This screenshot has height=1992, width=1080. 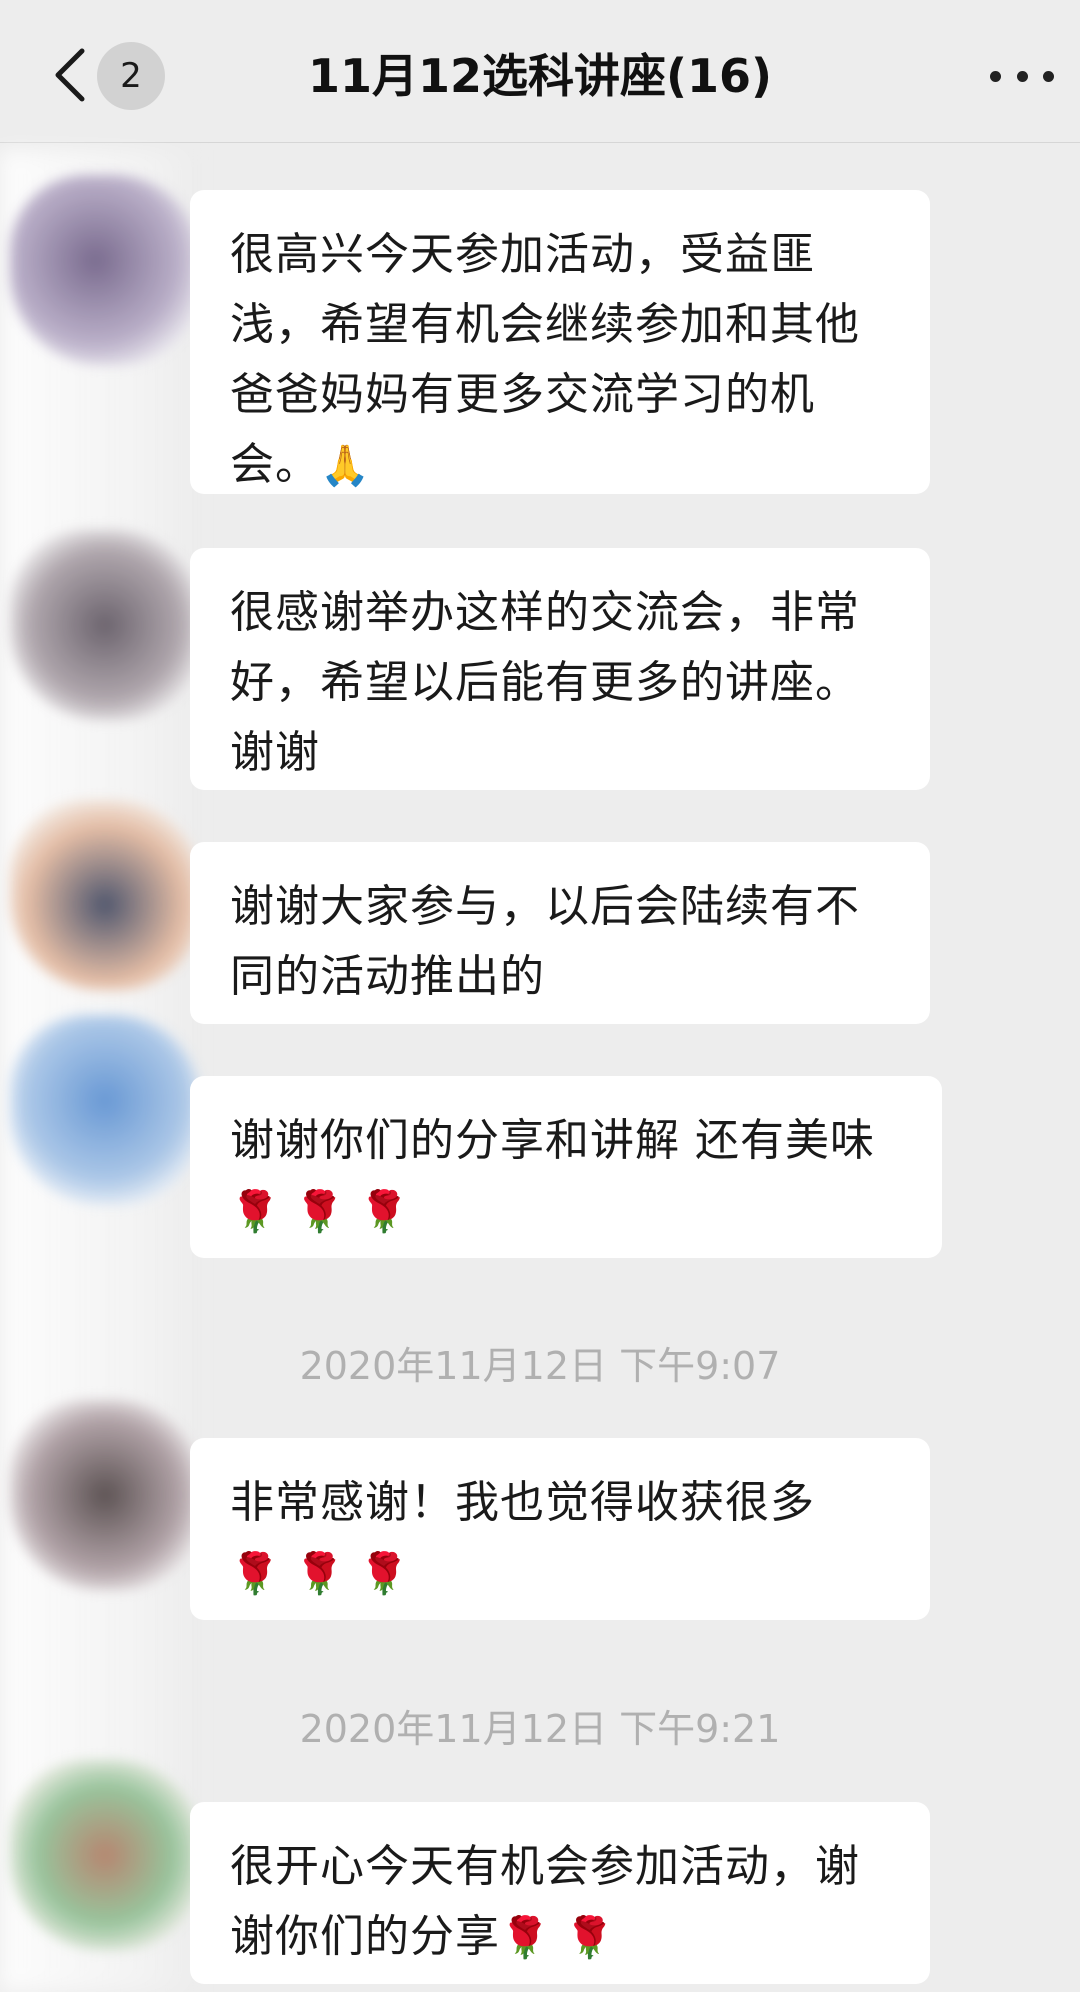 I want to click on chat-title: 11月12选科讲座(16), so click(x=540, y=76).